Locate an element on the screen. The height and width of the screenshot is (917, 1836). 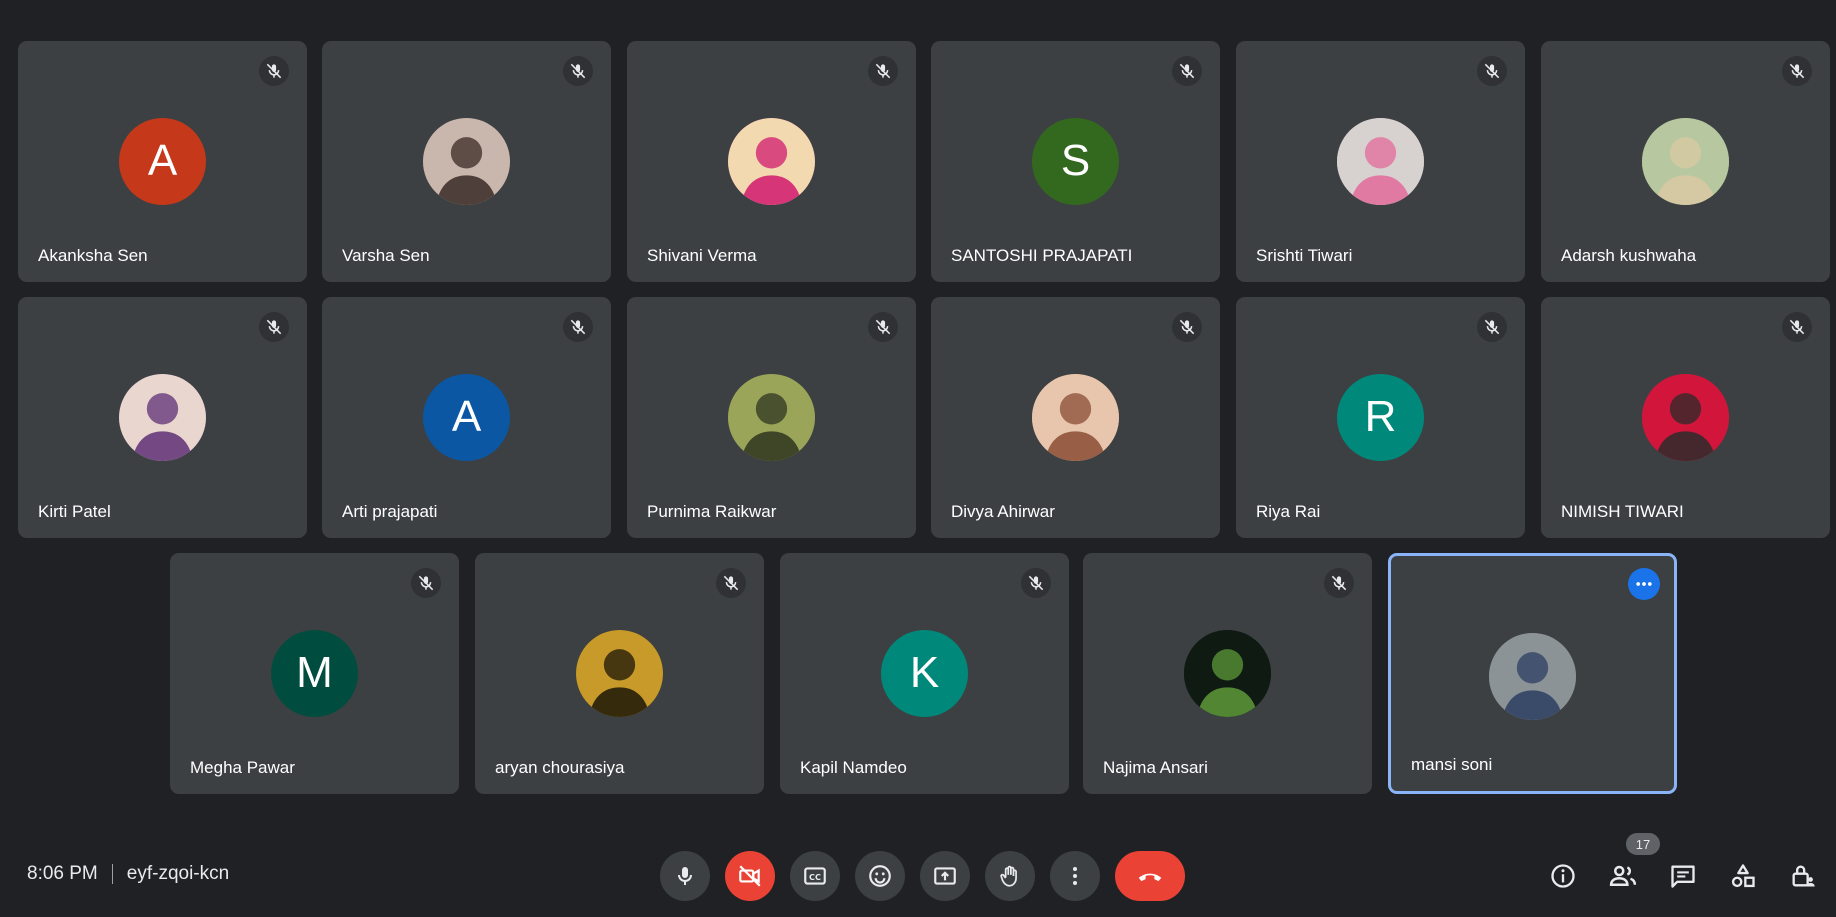
participant-tile: Kirti Patel is located at coordinates (162, 417).